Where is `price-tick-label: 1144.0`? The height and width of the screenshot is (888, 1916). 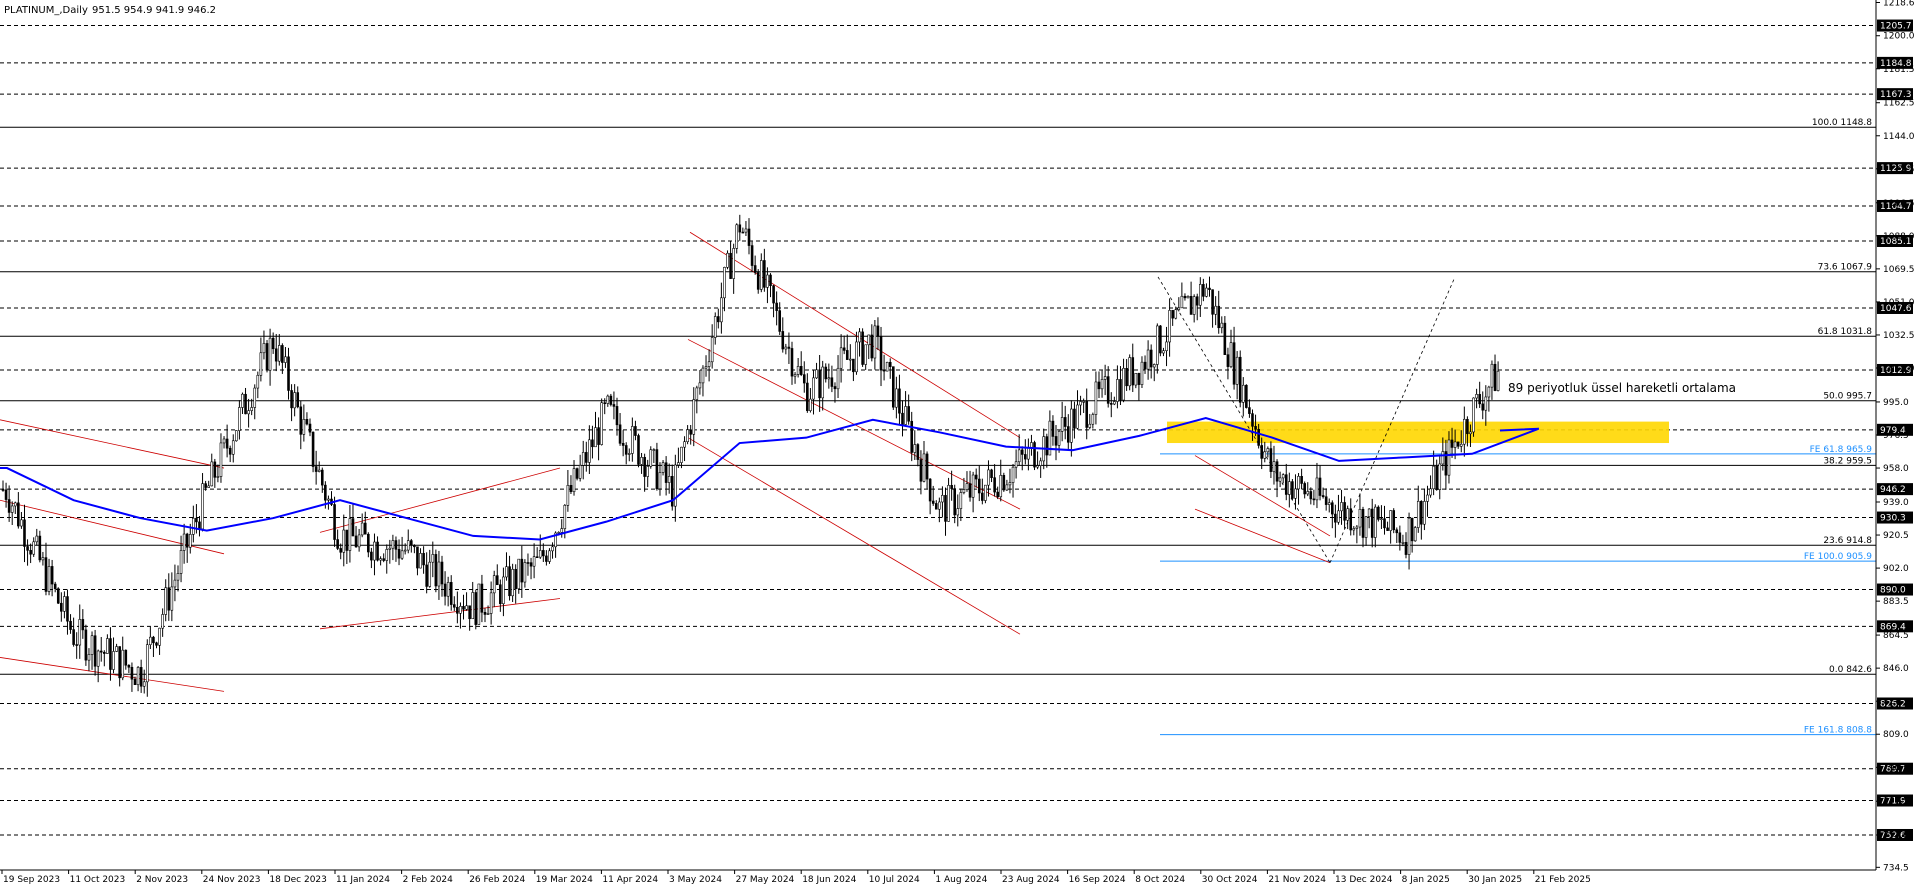
price-tick-label: 1144.0 is located at coordinates (1899, 137).